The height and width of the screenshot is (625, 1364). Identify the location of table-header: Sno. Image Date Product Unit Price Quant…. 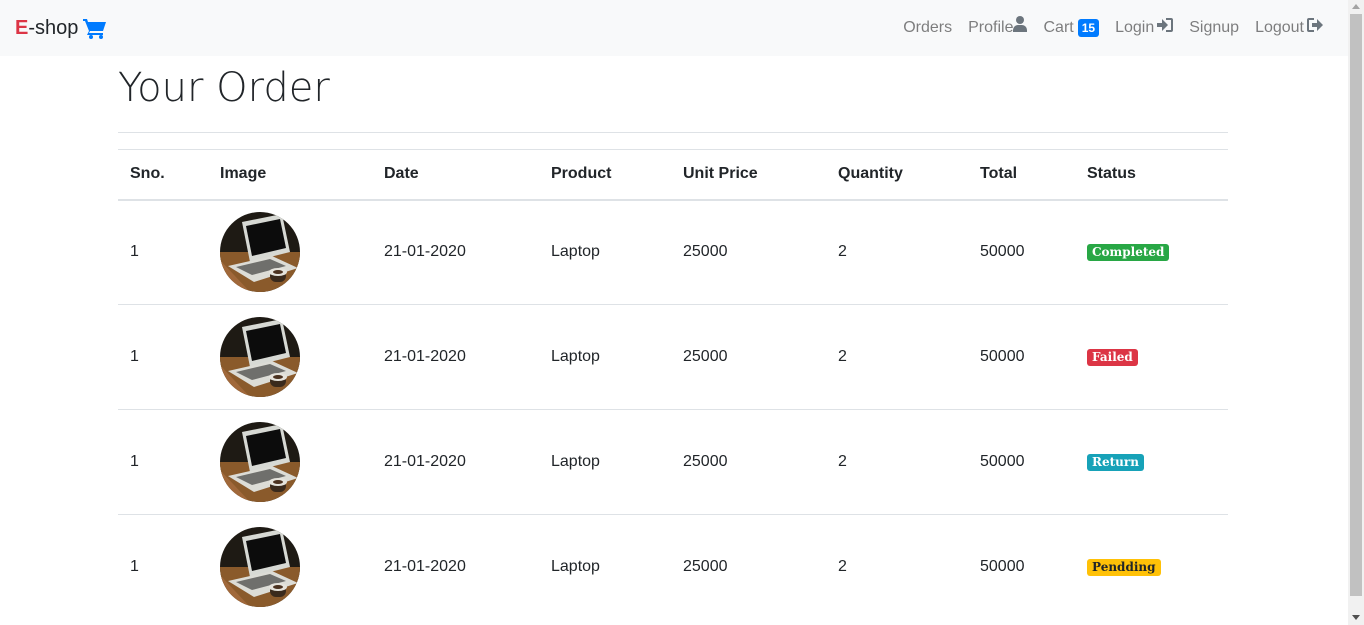
(673, 175).